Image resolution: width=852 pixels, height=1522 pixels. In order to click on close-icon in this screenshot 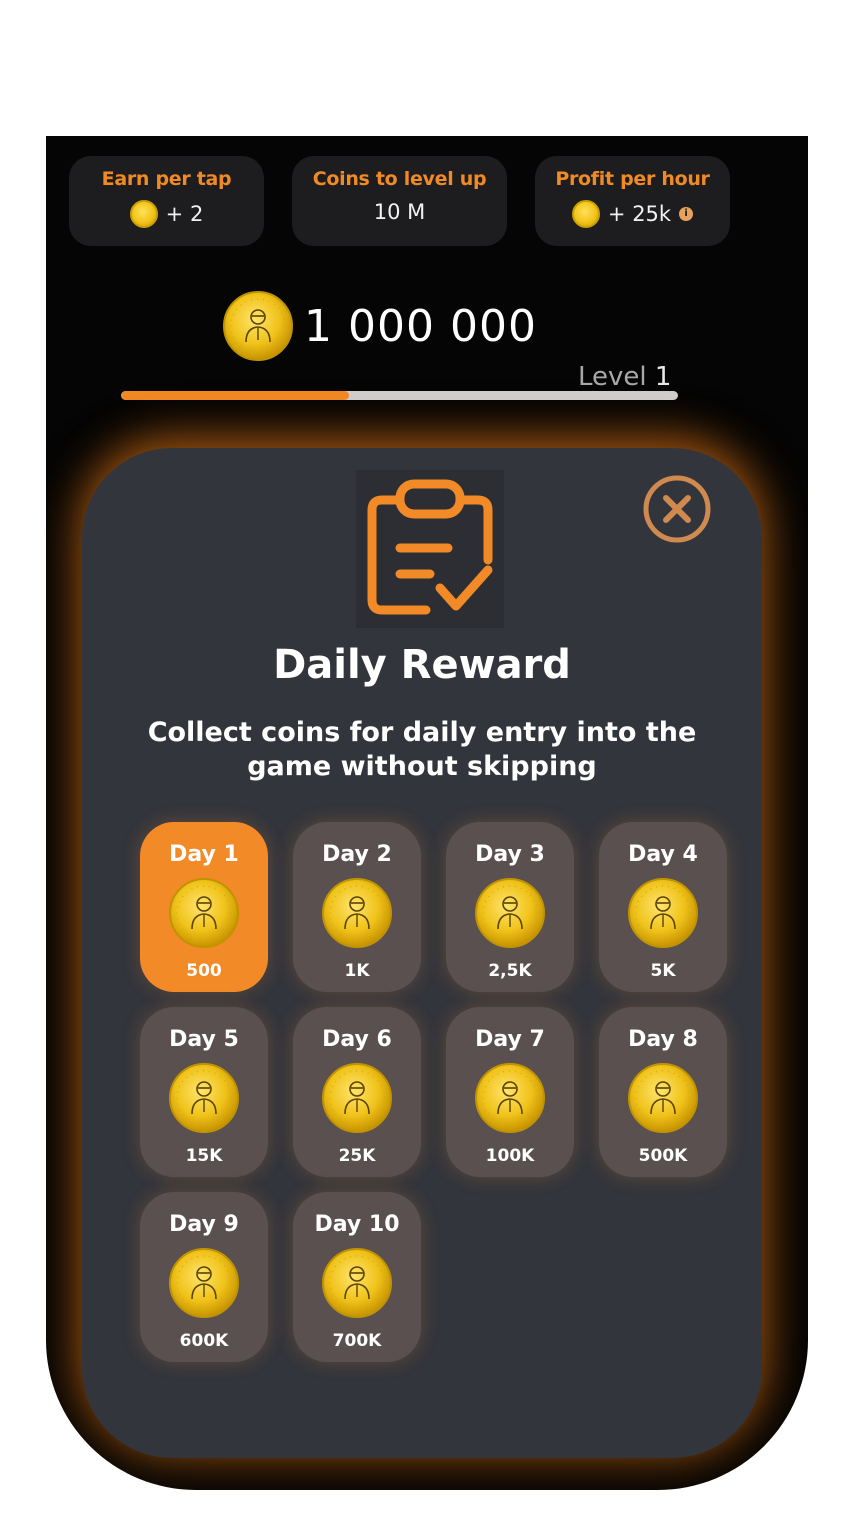, I will do `click(677, 509)`.